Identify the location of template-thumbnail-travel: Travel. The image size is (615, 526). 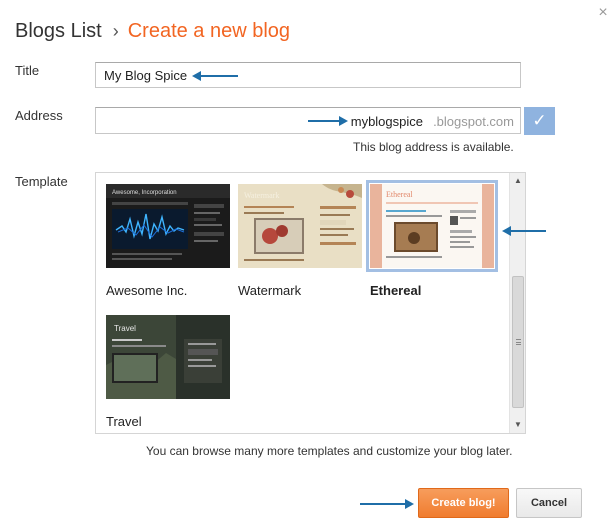
(168, 357).